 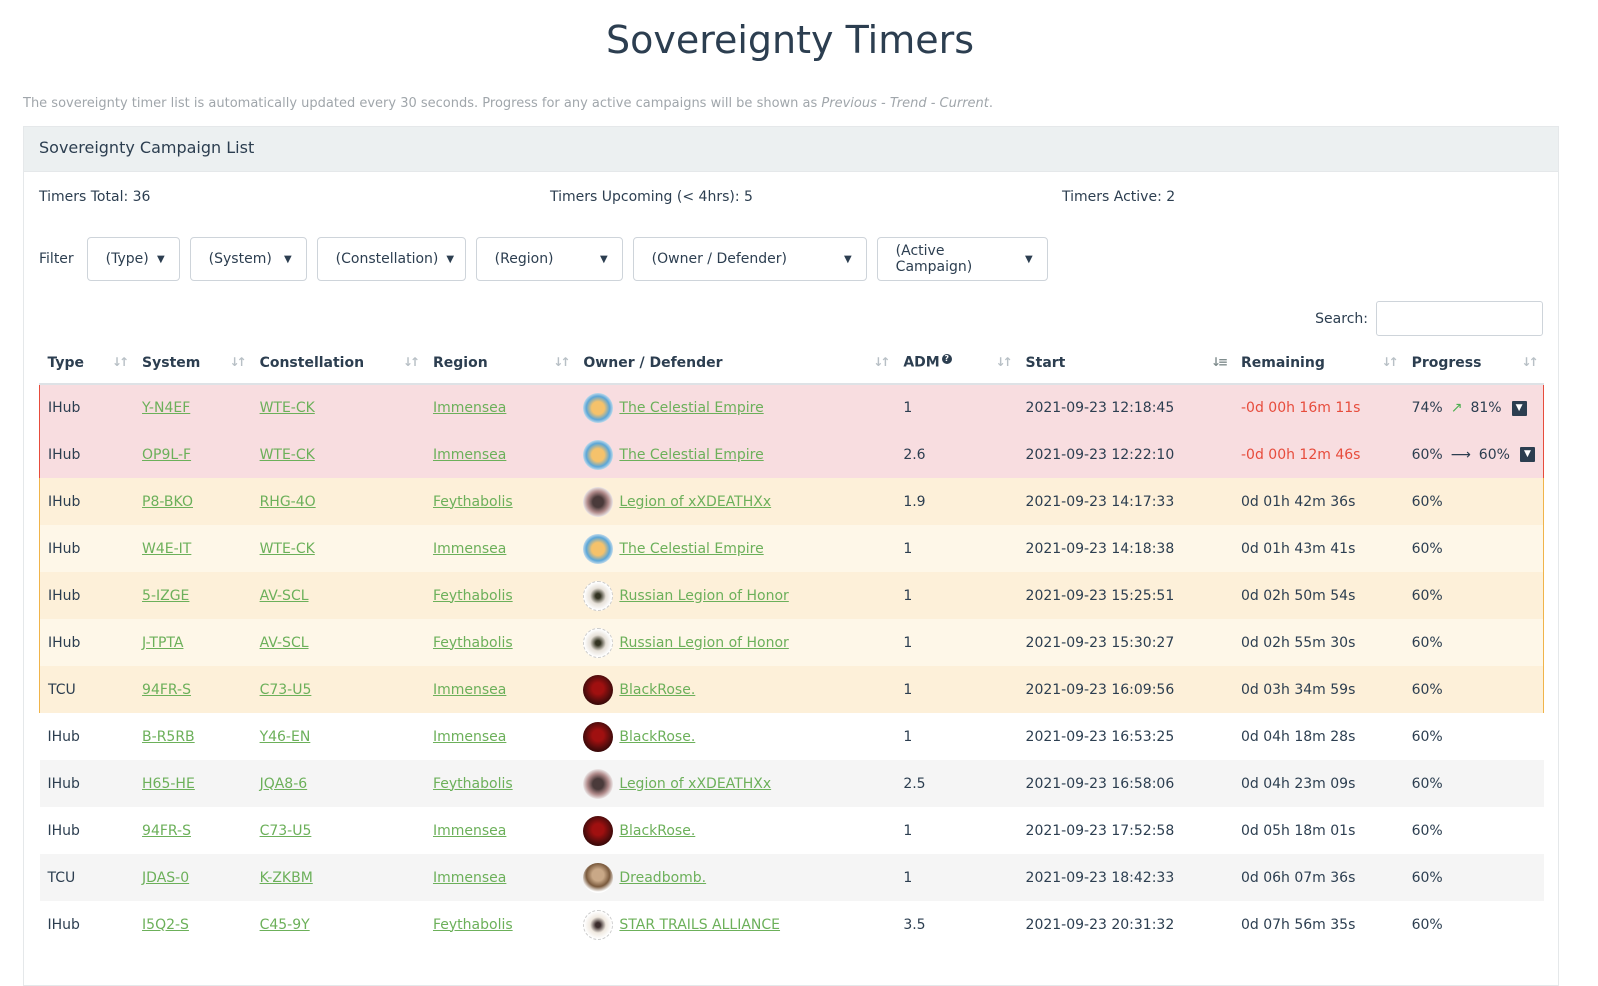 What do you see at coordinates (1459, 318) in the screenshot?
I see `search-input` at bounding box center [1459, 318].